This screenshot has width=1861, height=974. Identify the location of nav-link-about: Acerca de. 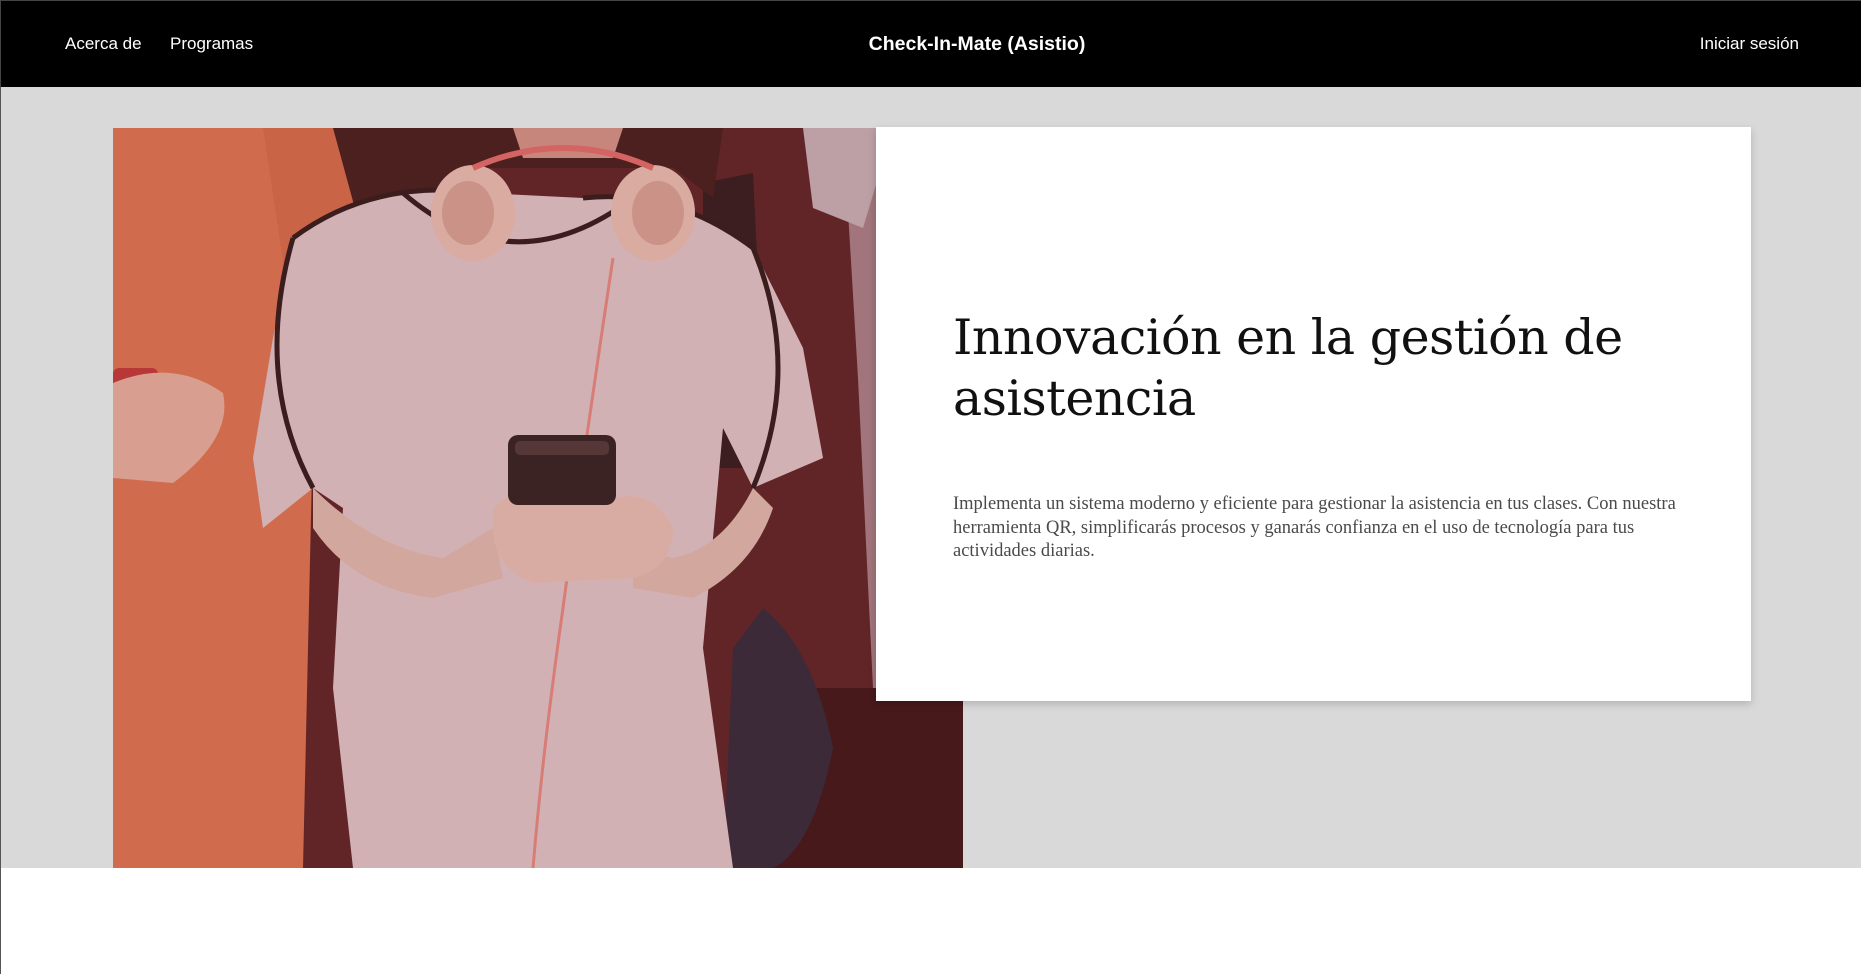
(103, 44).